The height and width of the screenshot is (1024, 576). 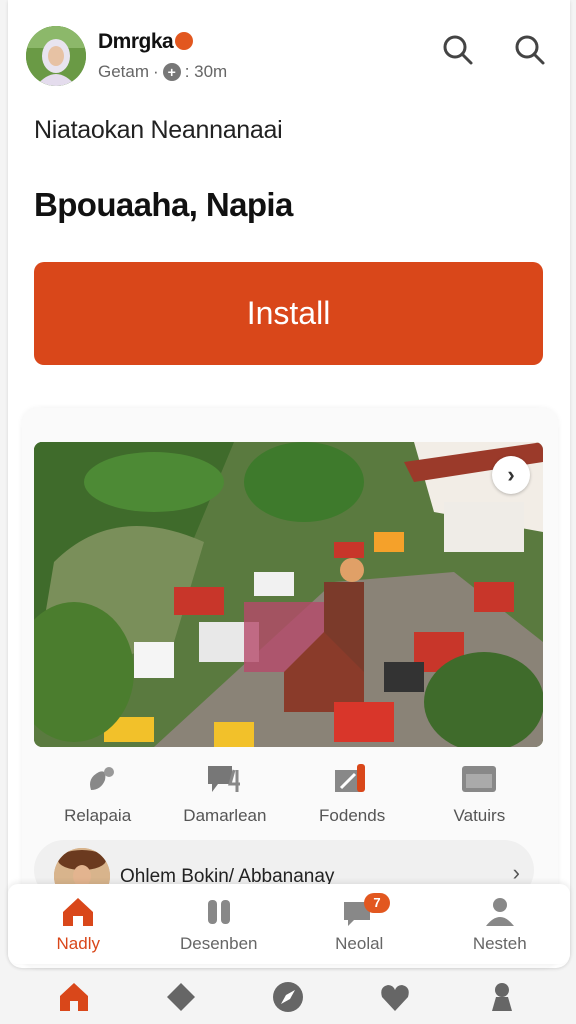 I want to click on pin-icon, so click(x=101, y=778).